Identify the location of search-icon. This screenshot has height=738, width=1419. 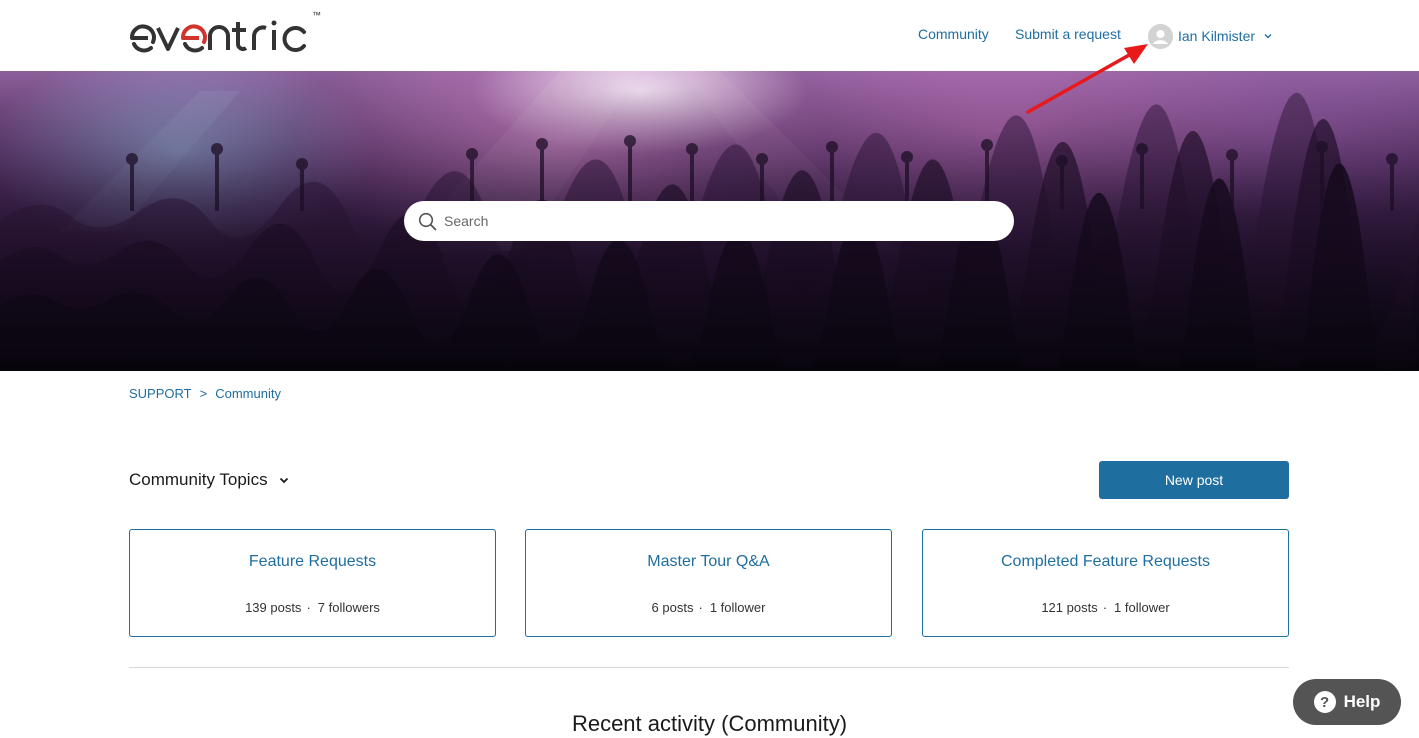
(427, 221).